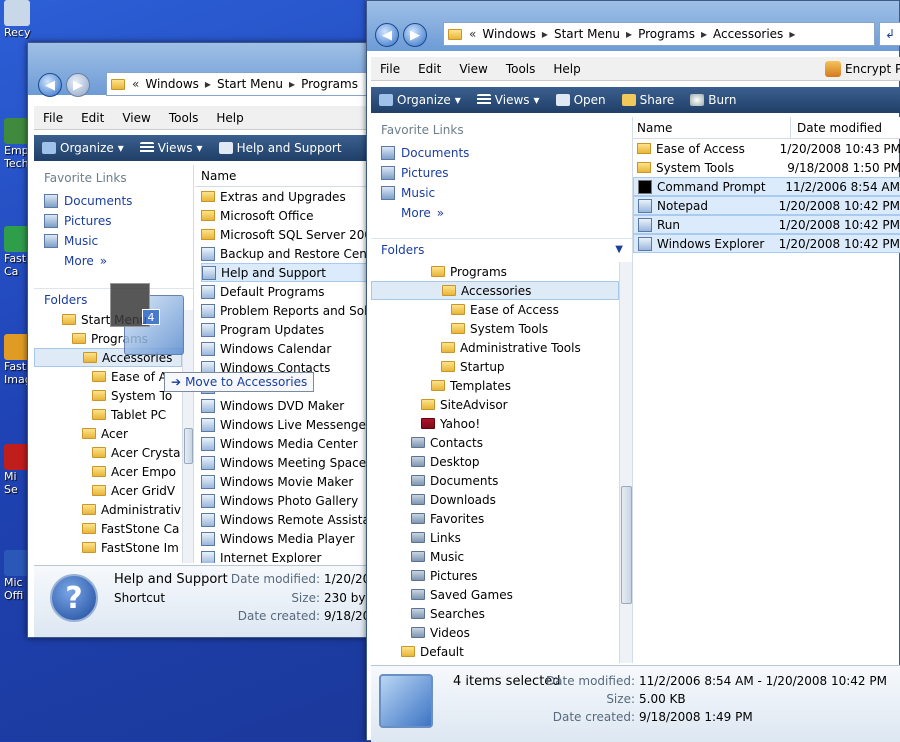 The height and width of the screenshot is (742, 900). Describe the element at coordinates (280, 148) in the screenshot. I see `help-and-support-button: Help and Support` at that location.